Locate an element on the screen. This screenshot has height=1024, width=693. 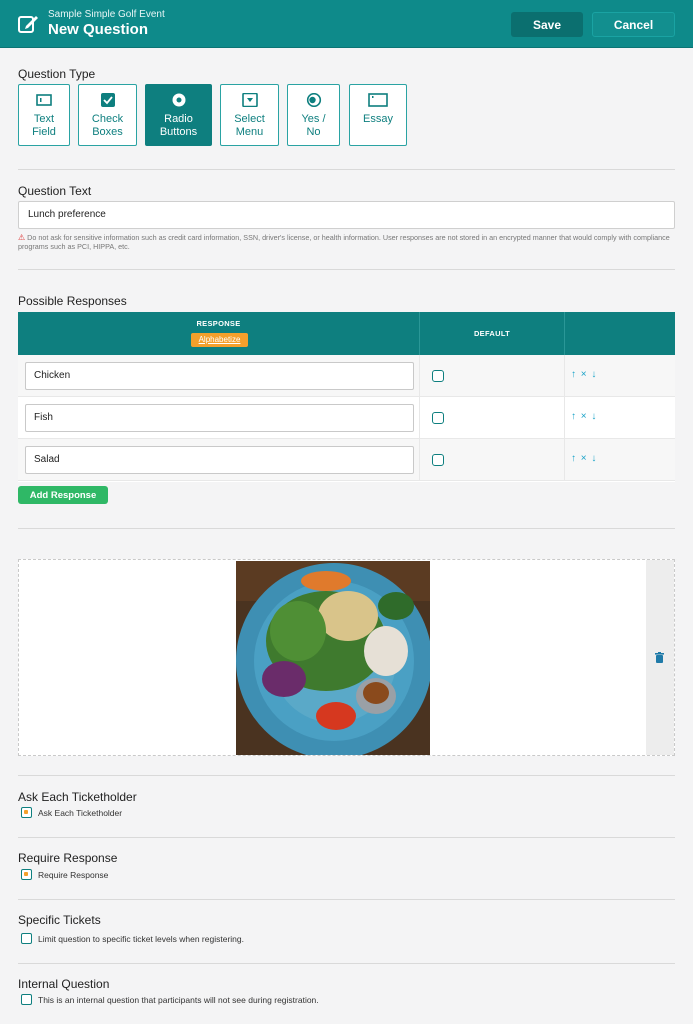
type-yes-no: Yes / No is located at coordinates (313, 115).